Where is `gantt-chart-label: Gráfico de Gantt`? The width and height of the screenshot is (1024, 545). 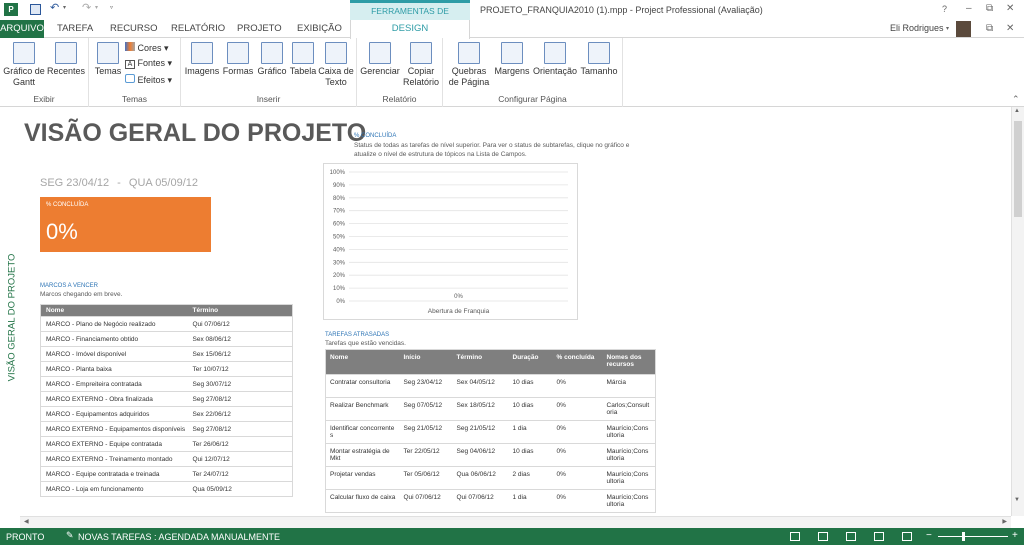 gantt-chart-label: Gráfico de Gantt is located at coordinates (24, 76).